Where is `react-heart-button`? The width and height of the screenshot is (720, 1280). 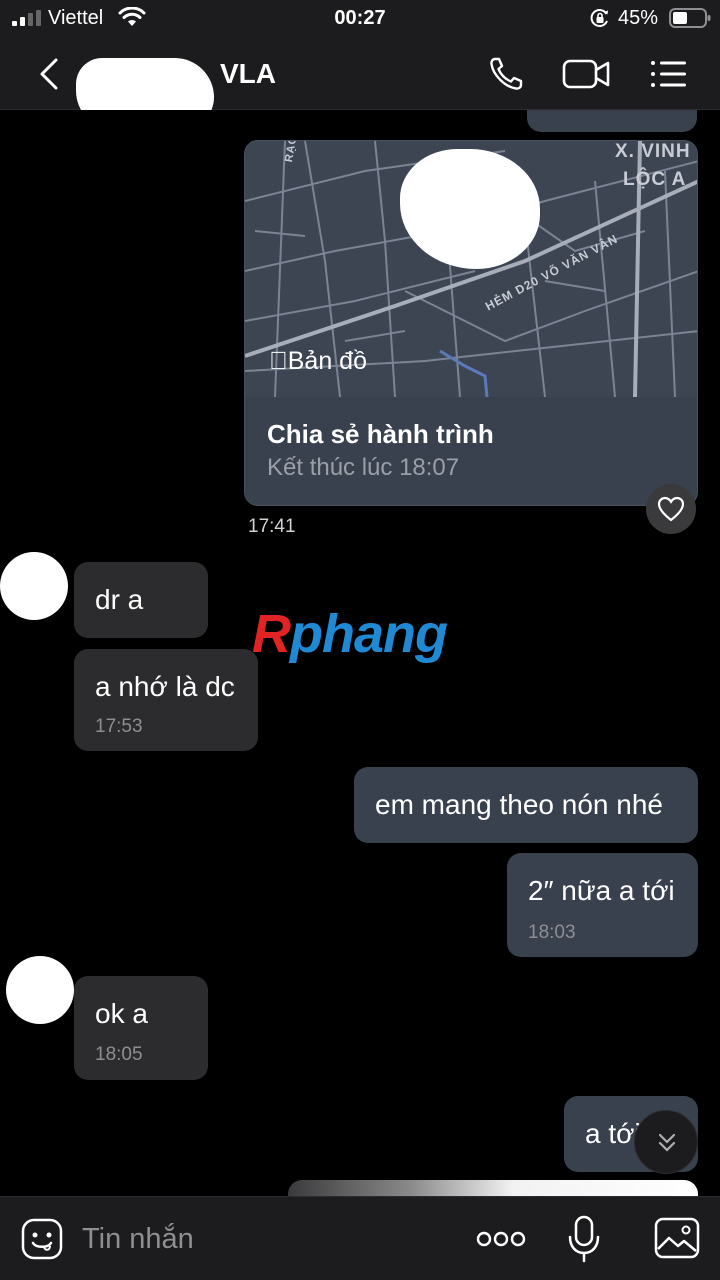
react-heart-button is located at coordinates (671, 509).